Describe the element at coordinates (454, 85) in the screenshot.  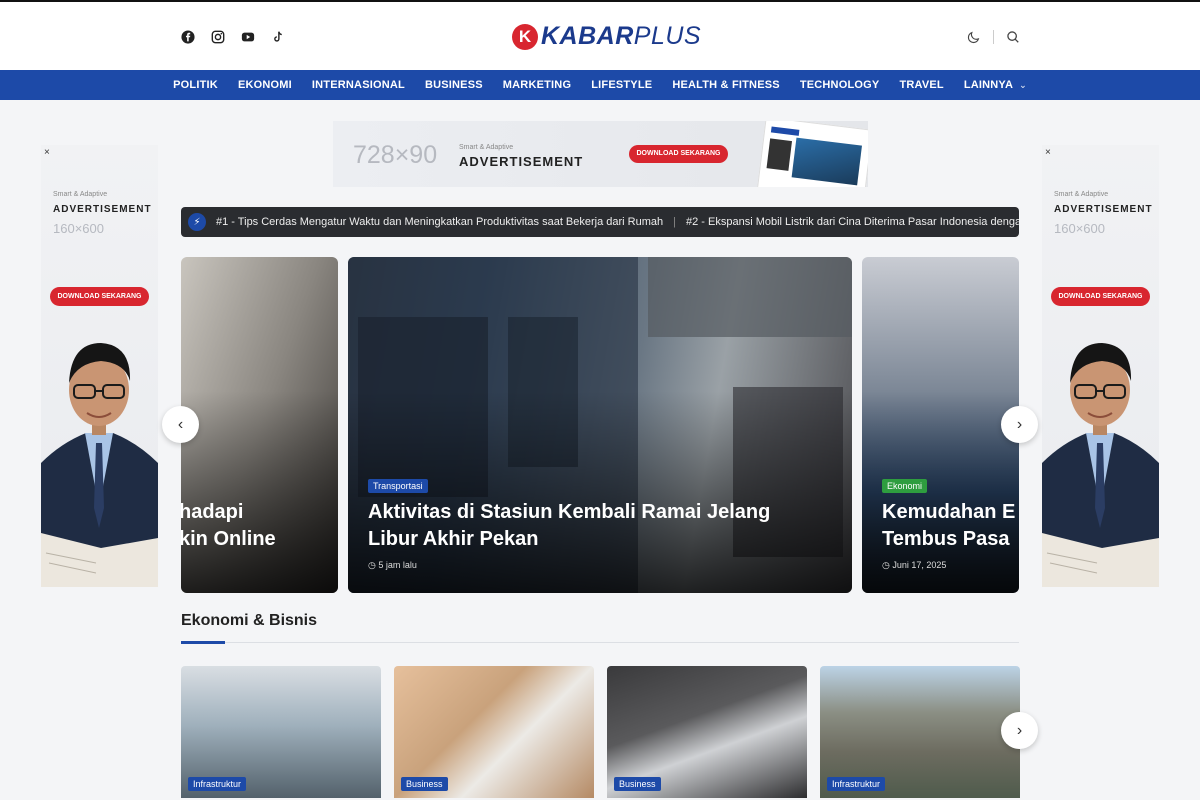
I see `nav-item-business: BUSINESS` at that location.